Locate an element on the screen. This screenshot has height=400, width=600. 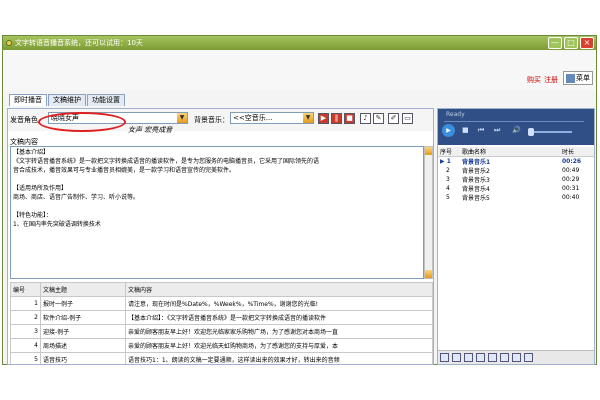
brush-icon: ✎ is located at coordinates (378, 118).